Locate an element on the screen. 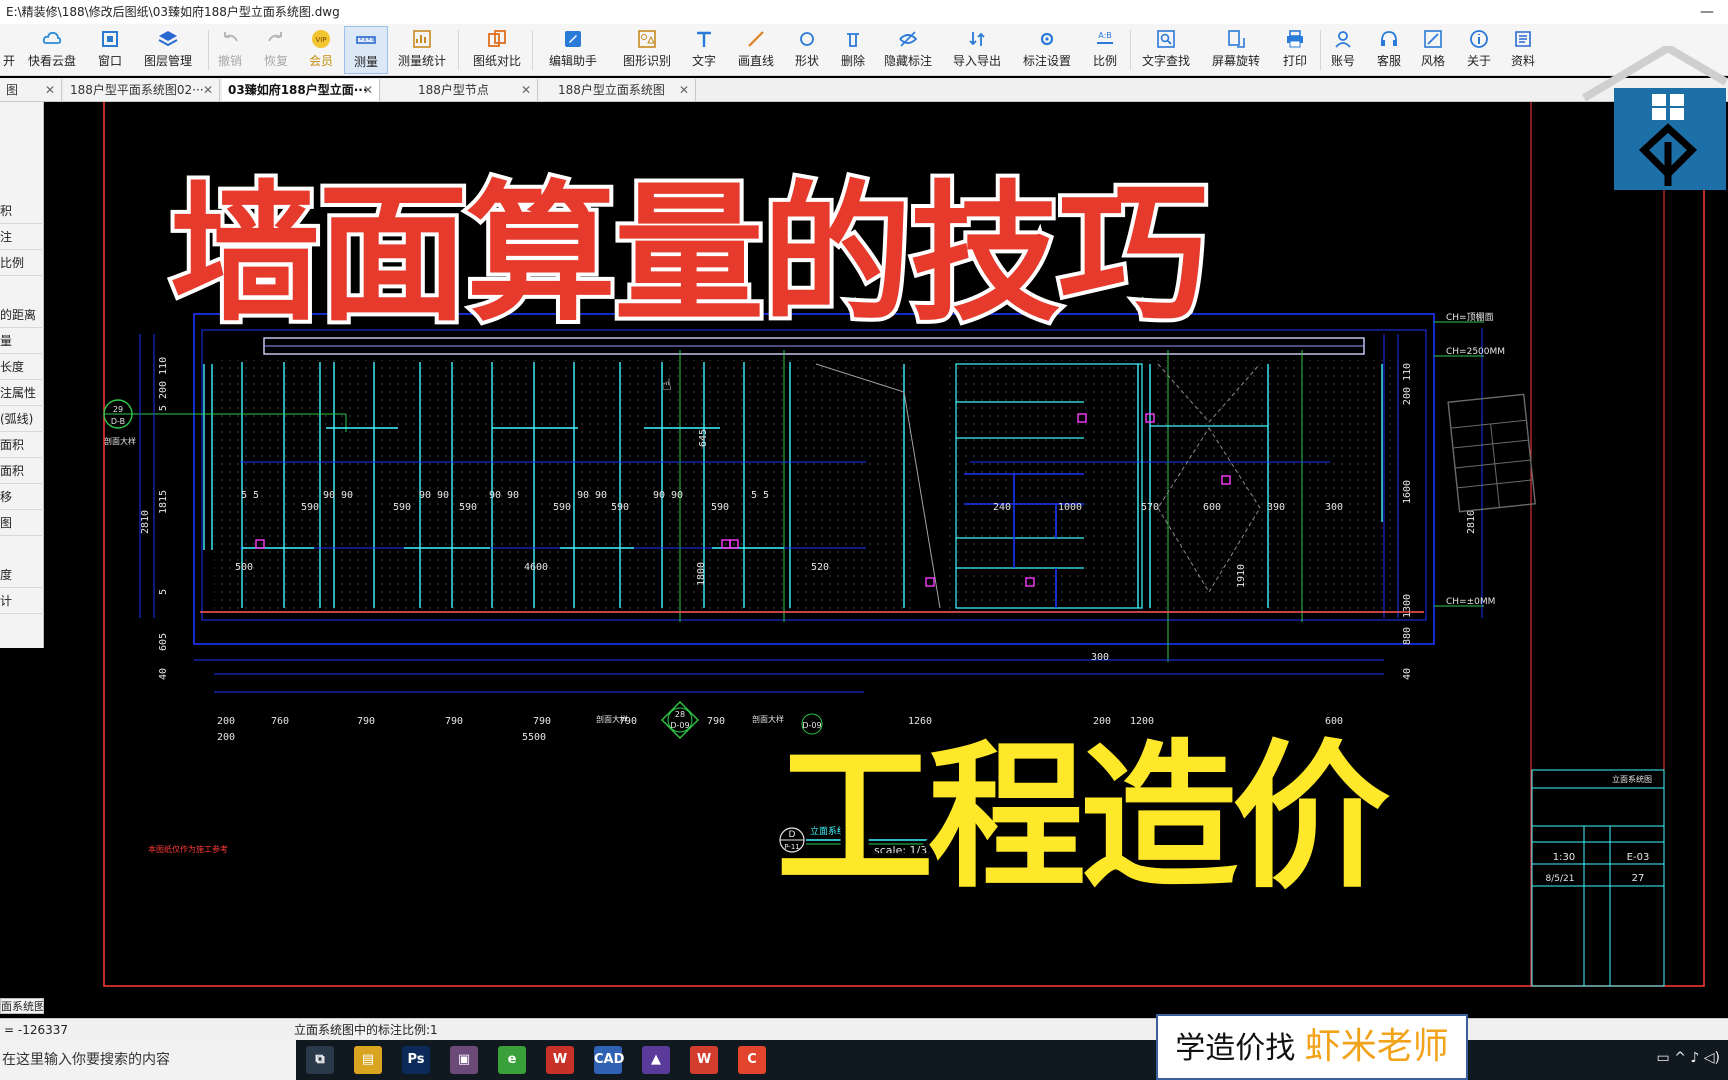 The height and width of the screenshot is (1080, 1728). titleblock-sheet: E-03 is located at coordinates (1638, 857).